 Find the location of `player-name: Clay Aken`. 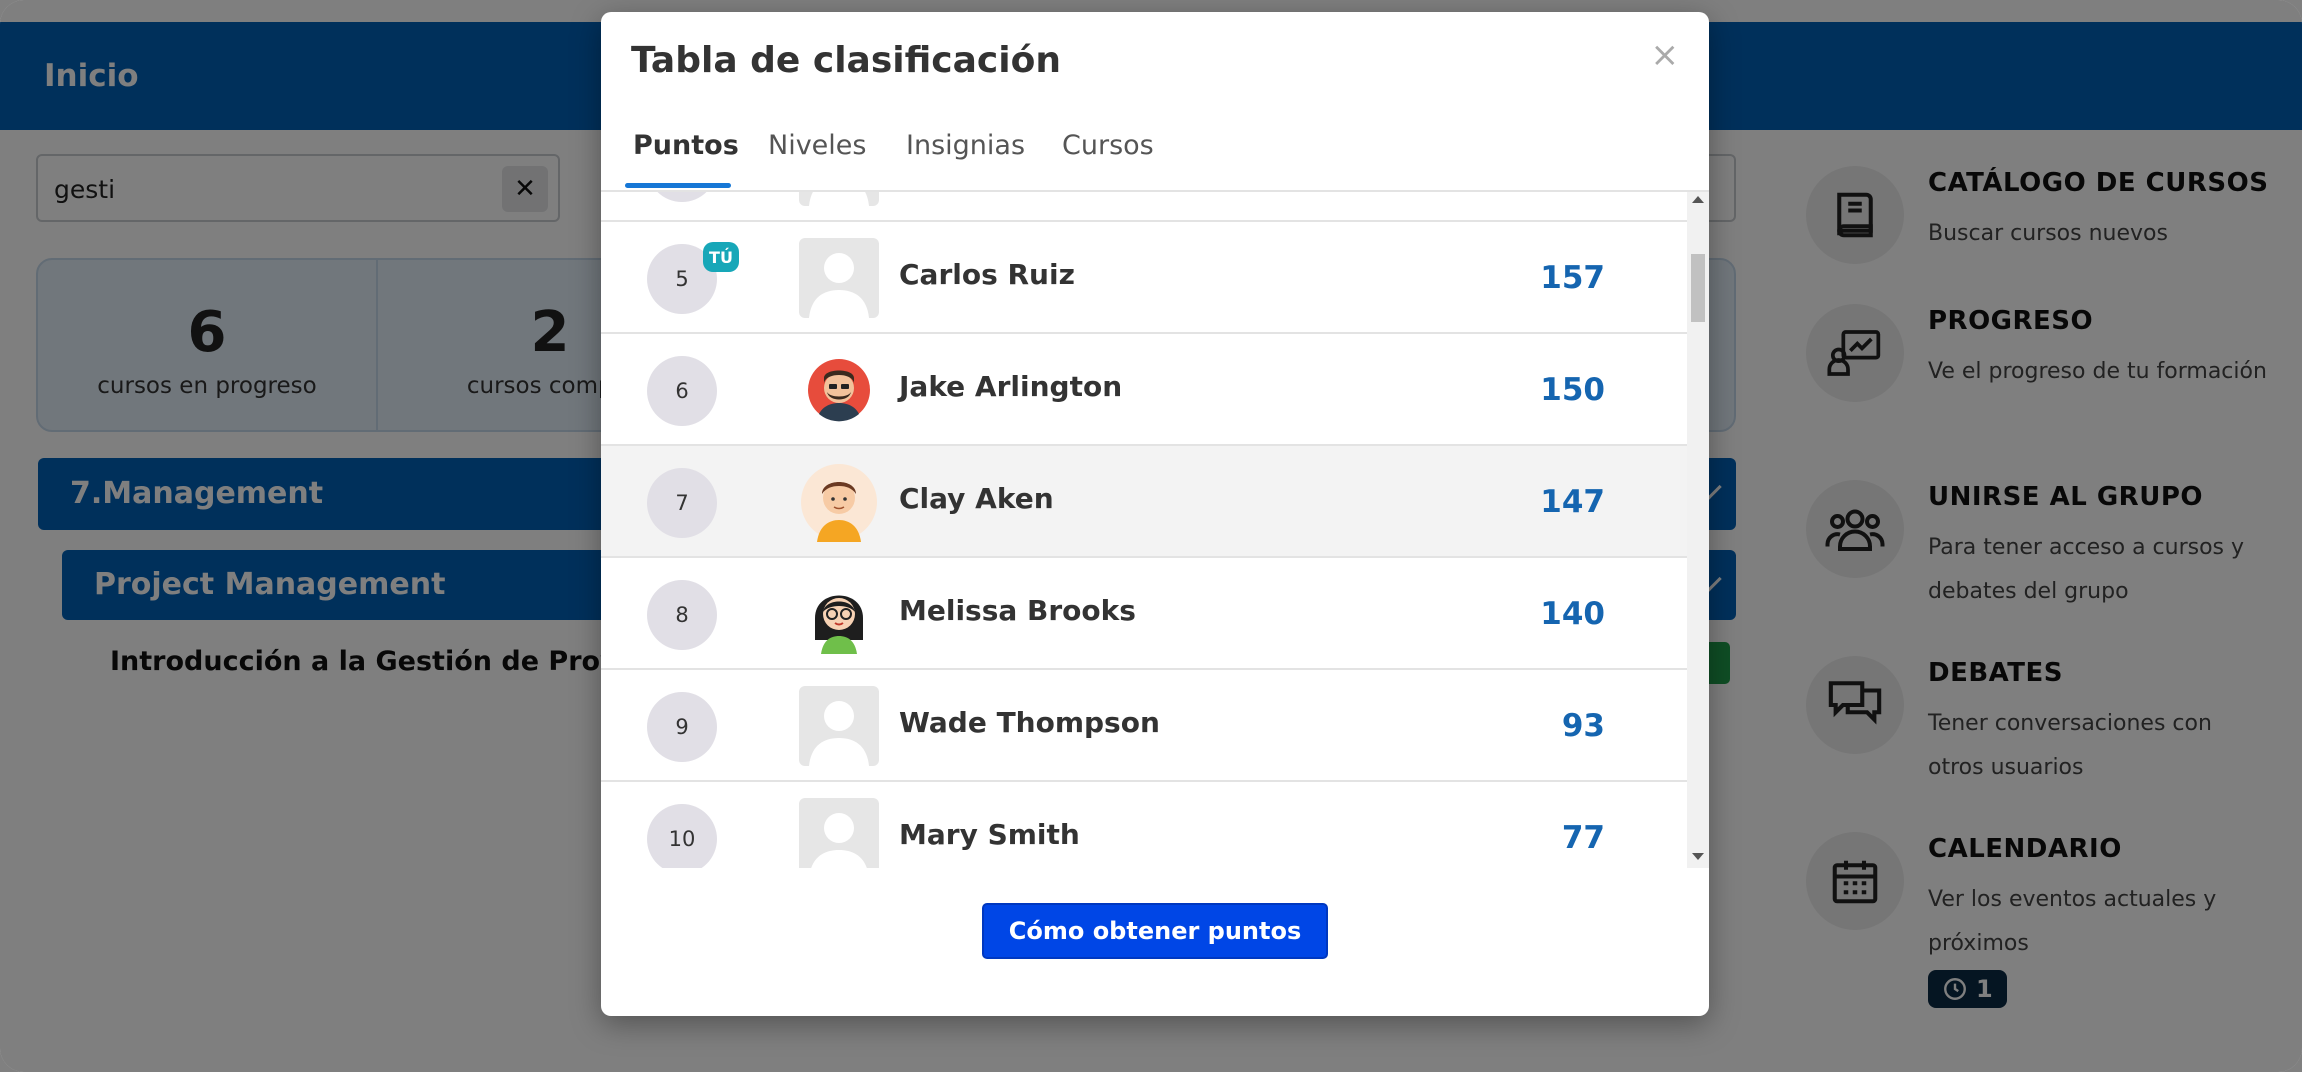

player-name: Clay Aken is located at coordinates (976, 498).